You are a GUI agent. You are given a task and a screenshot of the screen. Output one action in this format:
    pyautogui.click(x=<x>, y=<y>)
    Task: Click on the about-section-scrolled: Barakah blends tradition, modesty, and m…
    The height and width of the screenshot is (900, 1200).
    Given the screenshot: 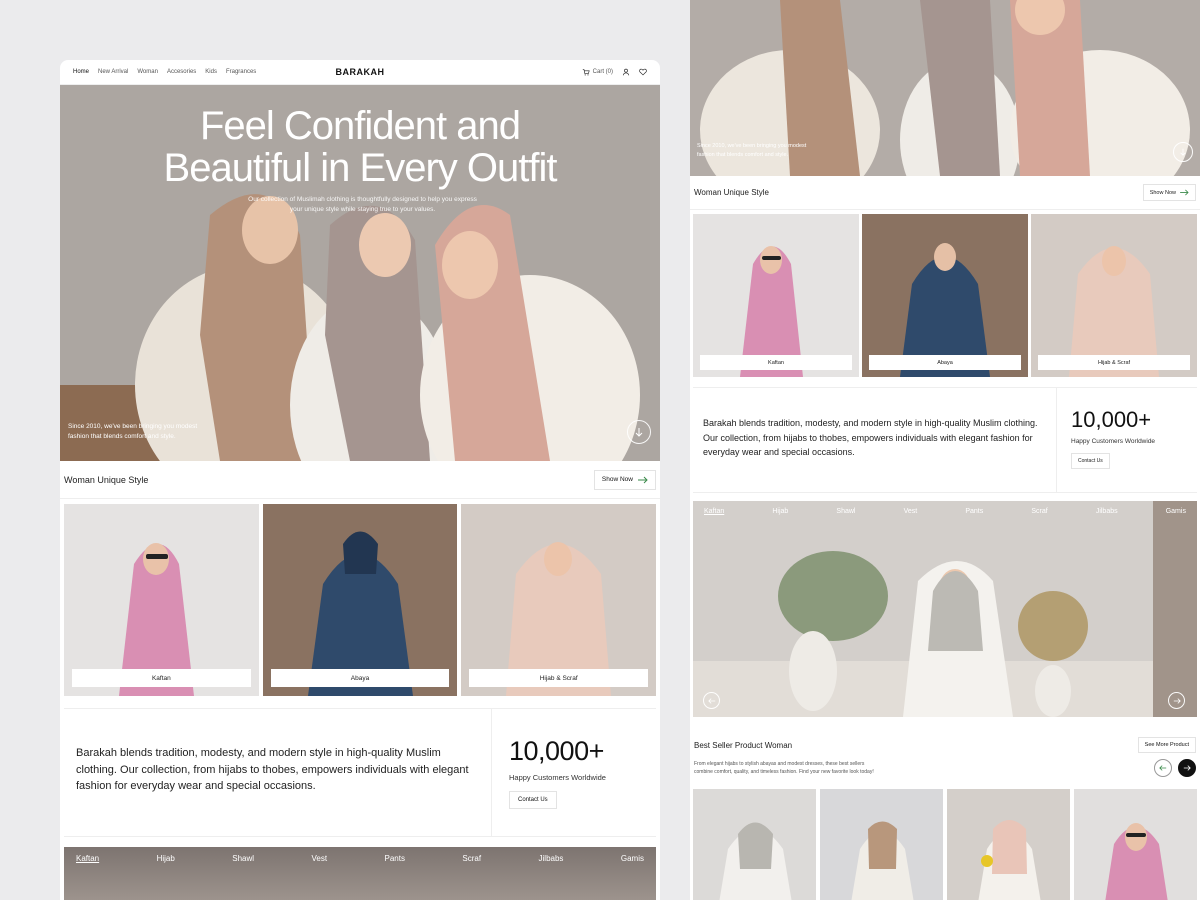 What is the action you would take?
    pyautogui.click(x=945, y=440)
    